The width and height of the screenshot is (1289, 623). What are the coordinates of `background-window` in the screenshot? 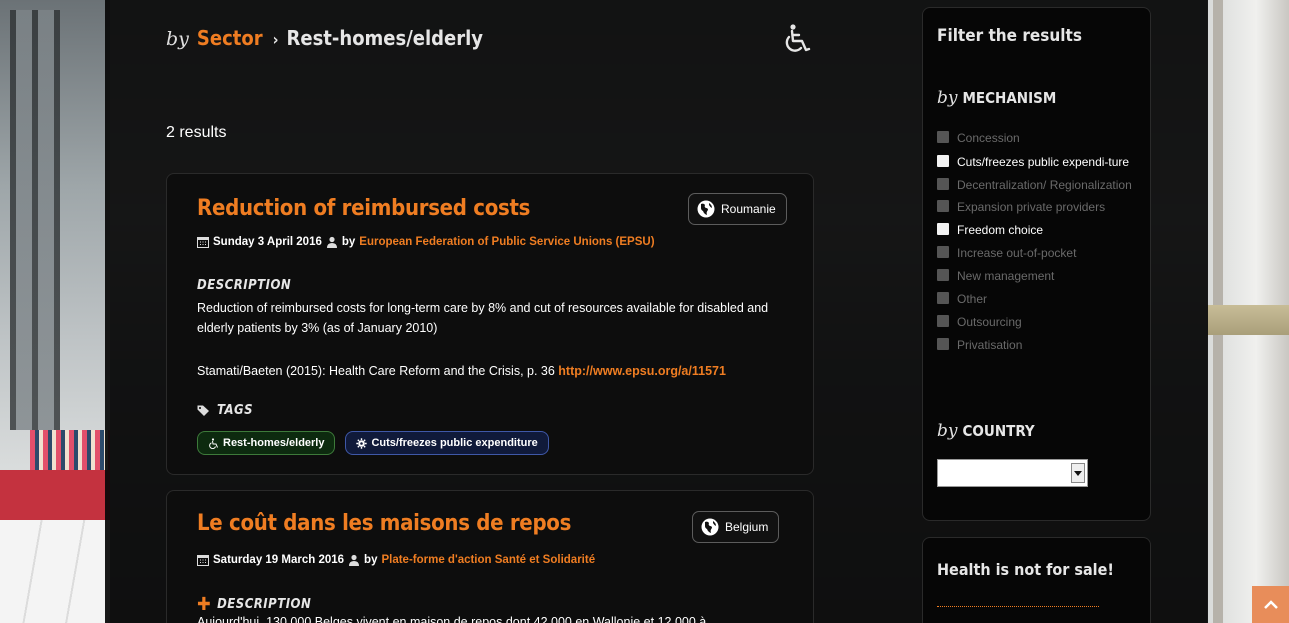 It's located at (35, 220).